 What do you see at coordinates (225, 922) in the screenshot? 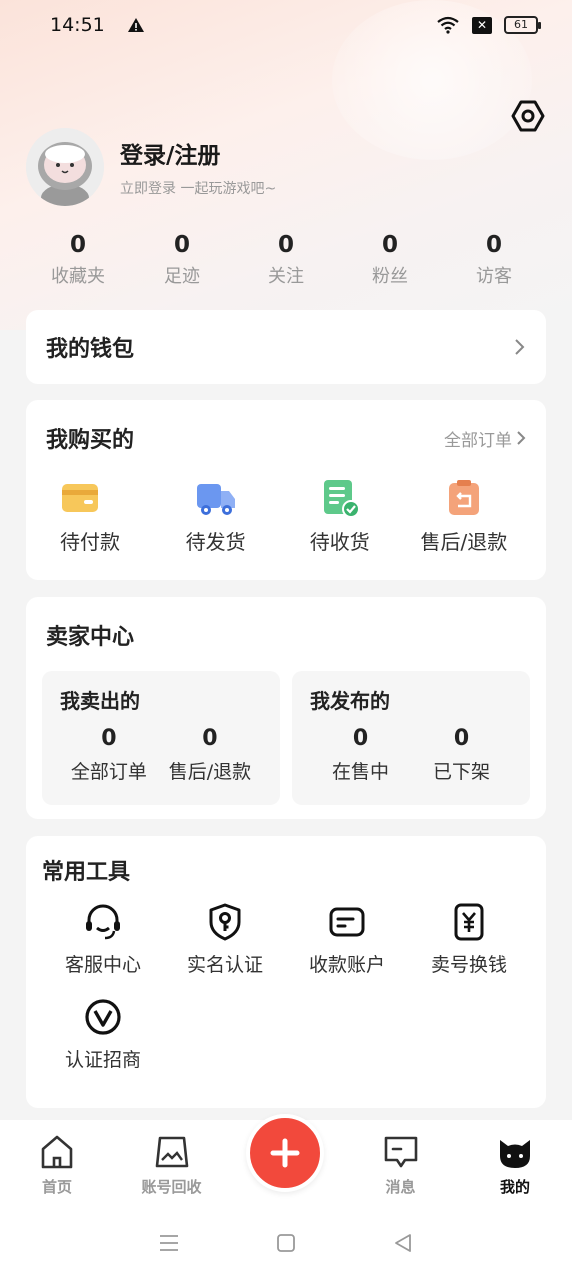
I see `shield-key-icon` at bounding box center [225, 922].